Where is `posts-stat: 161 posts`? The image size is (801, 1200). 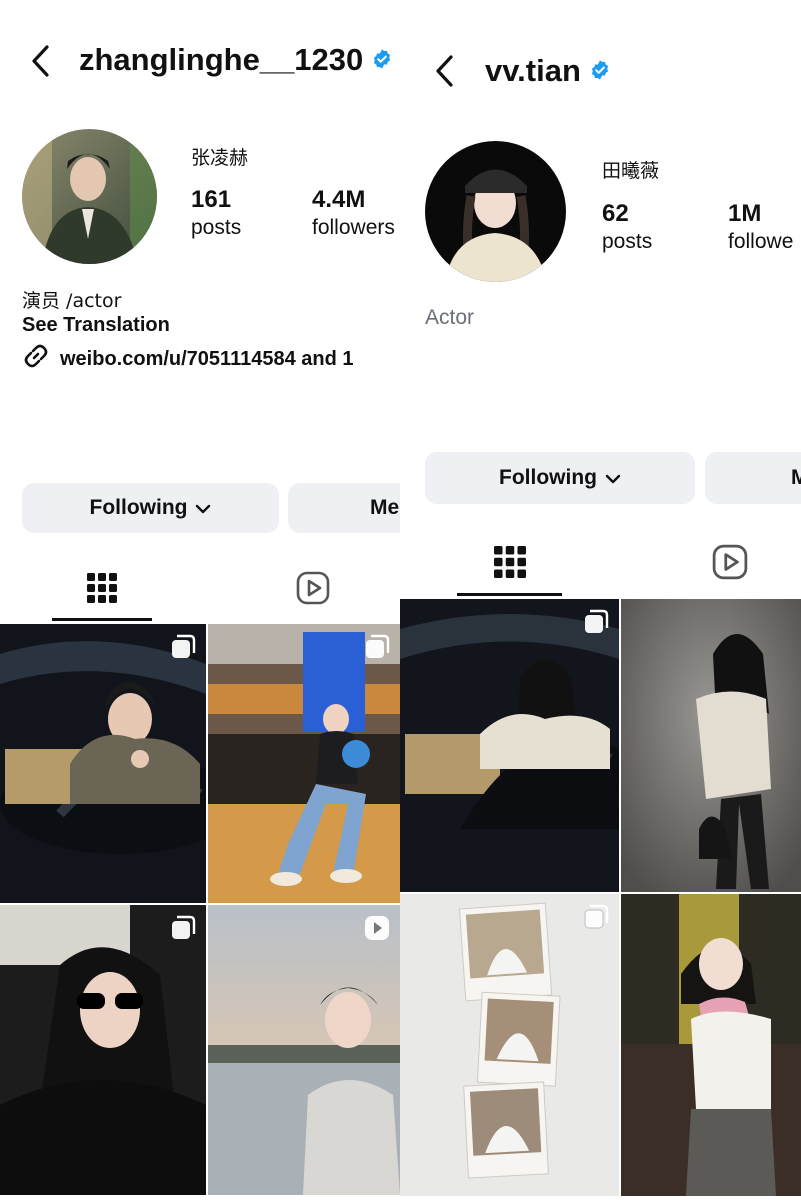 posts-stat: 161 posts is located at coordinates (216, 213).